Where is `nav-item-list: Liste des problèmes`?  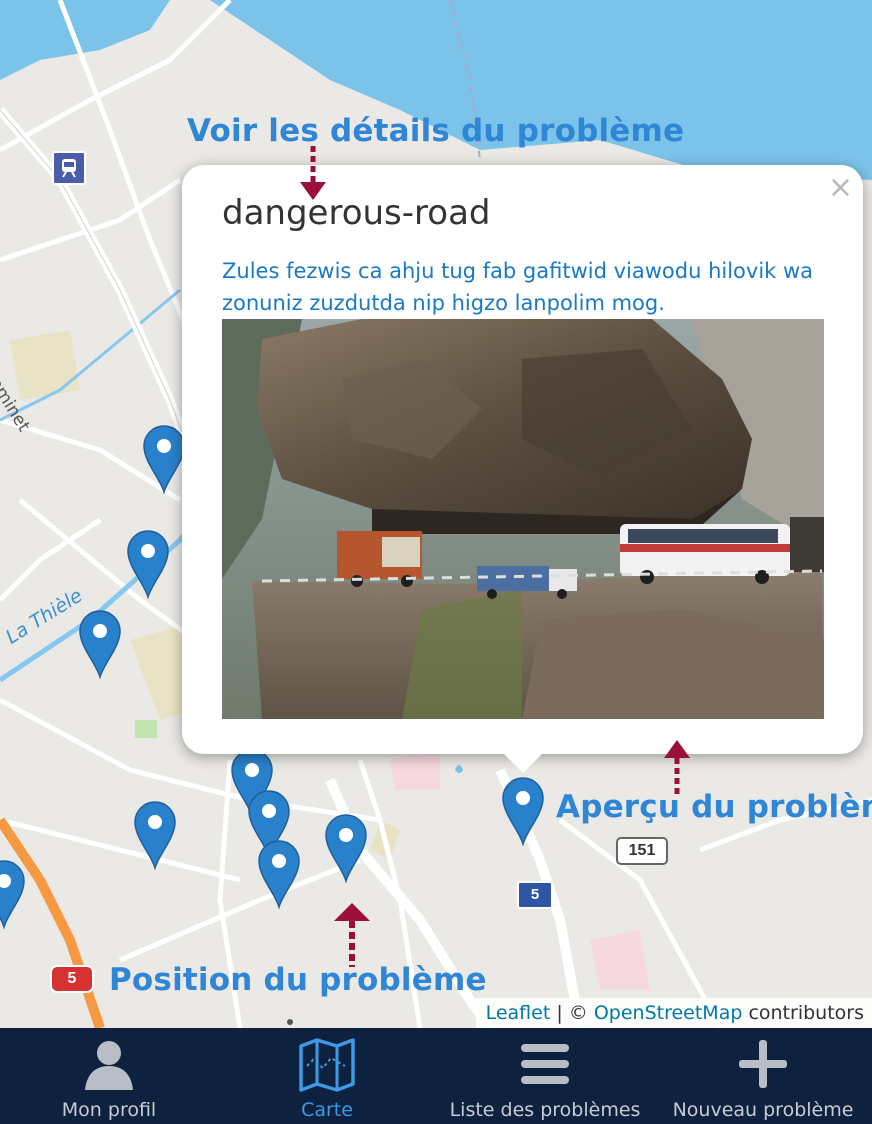 nav-item-list: Liste des problèmes is located at coordinates (545, 1076).